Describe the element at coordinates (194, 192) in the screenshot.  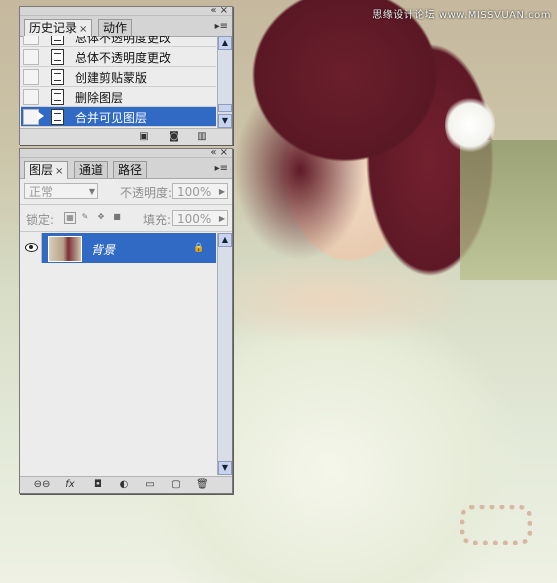
I see `opacity-value: 100%` at that location.